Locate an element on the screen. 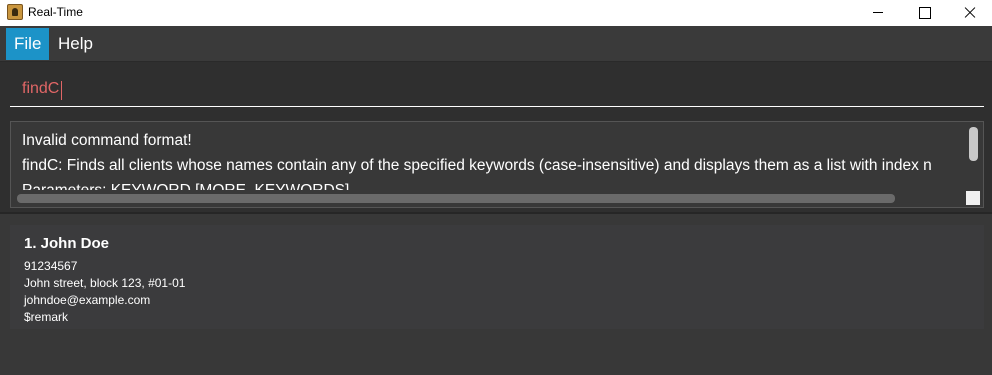 Image resolution: width=992 pixels, height=375 pixels. command-input is located at coordinates (497, 89).